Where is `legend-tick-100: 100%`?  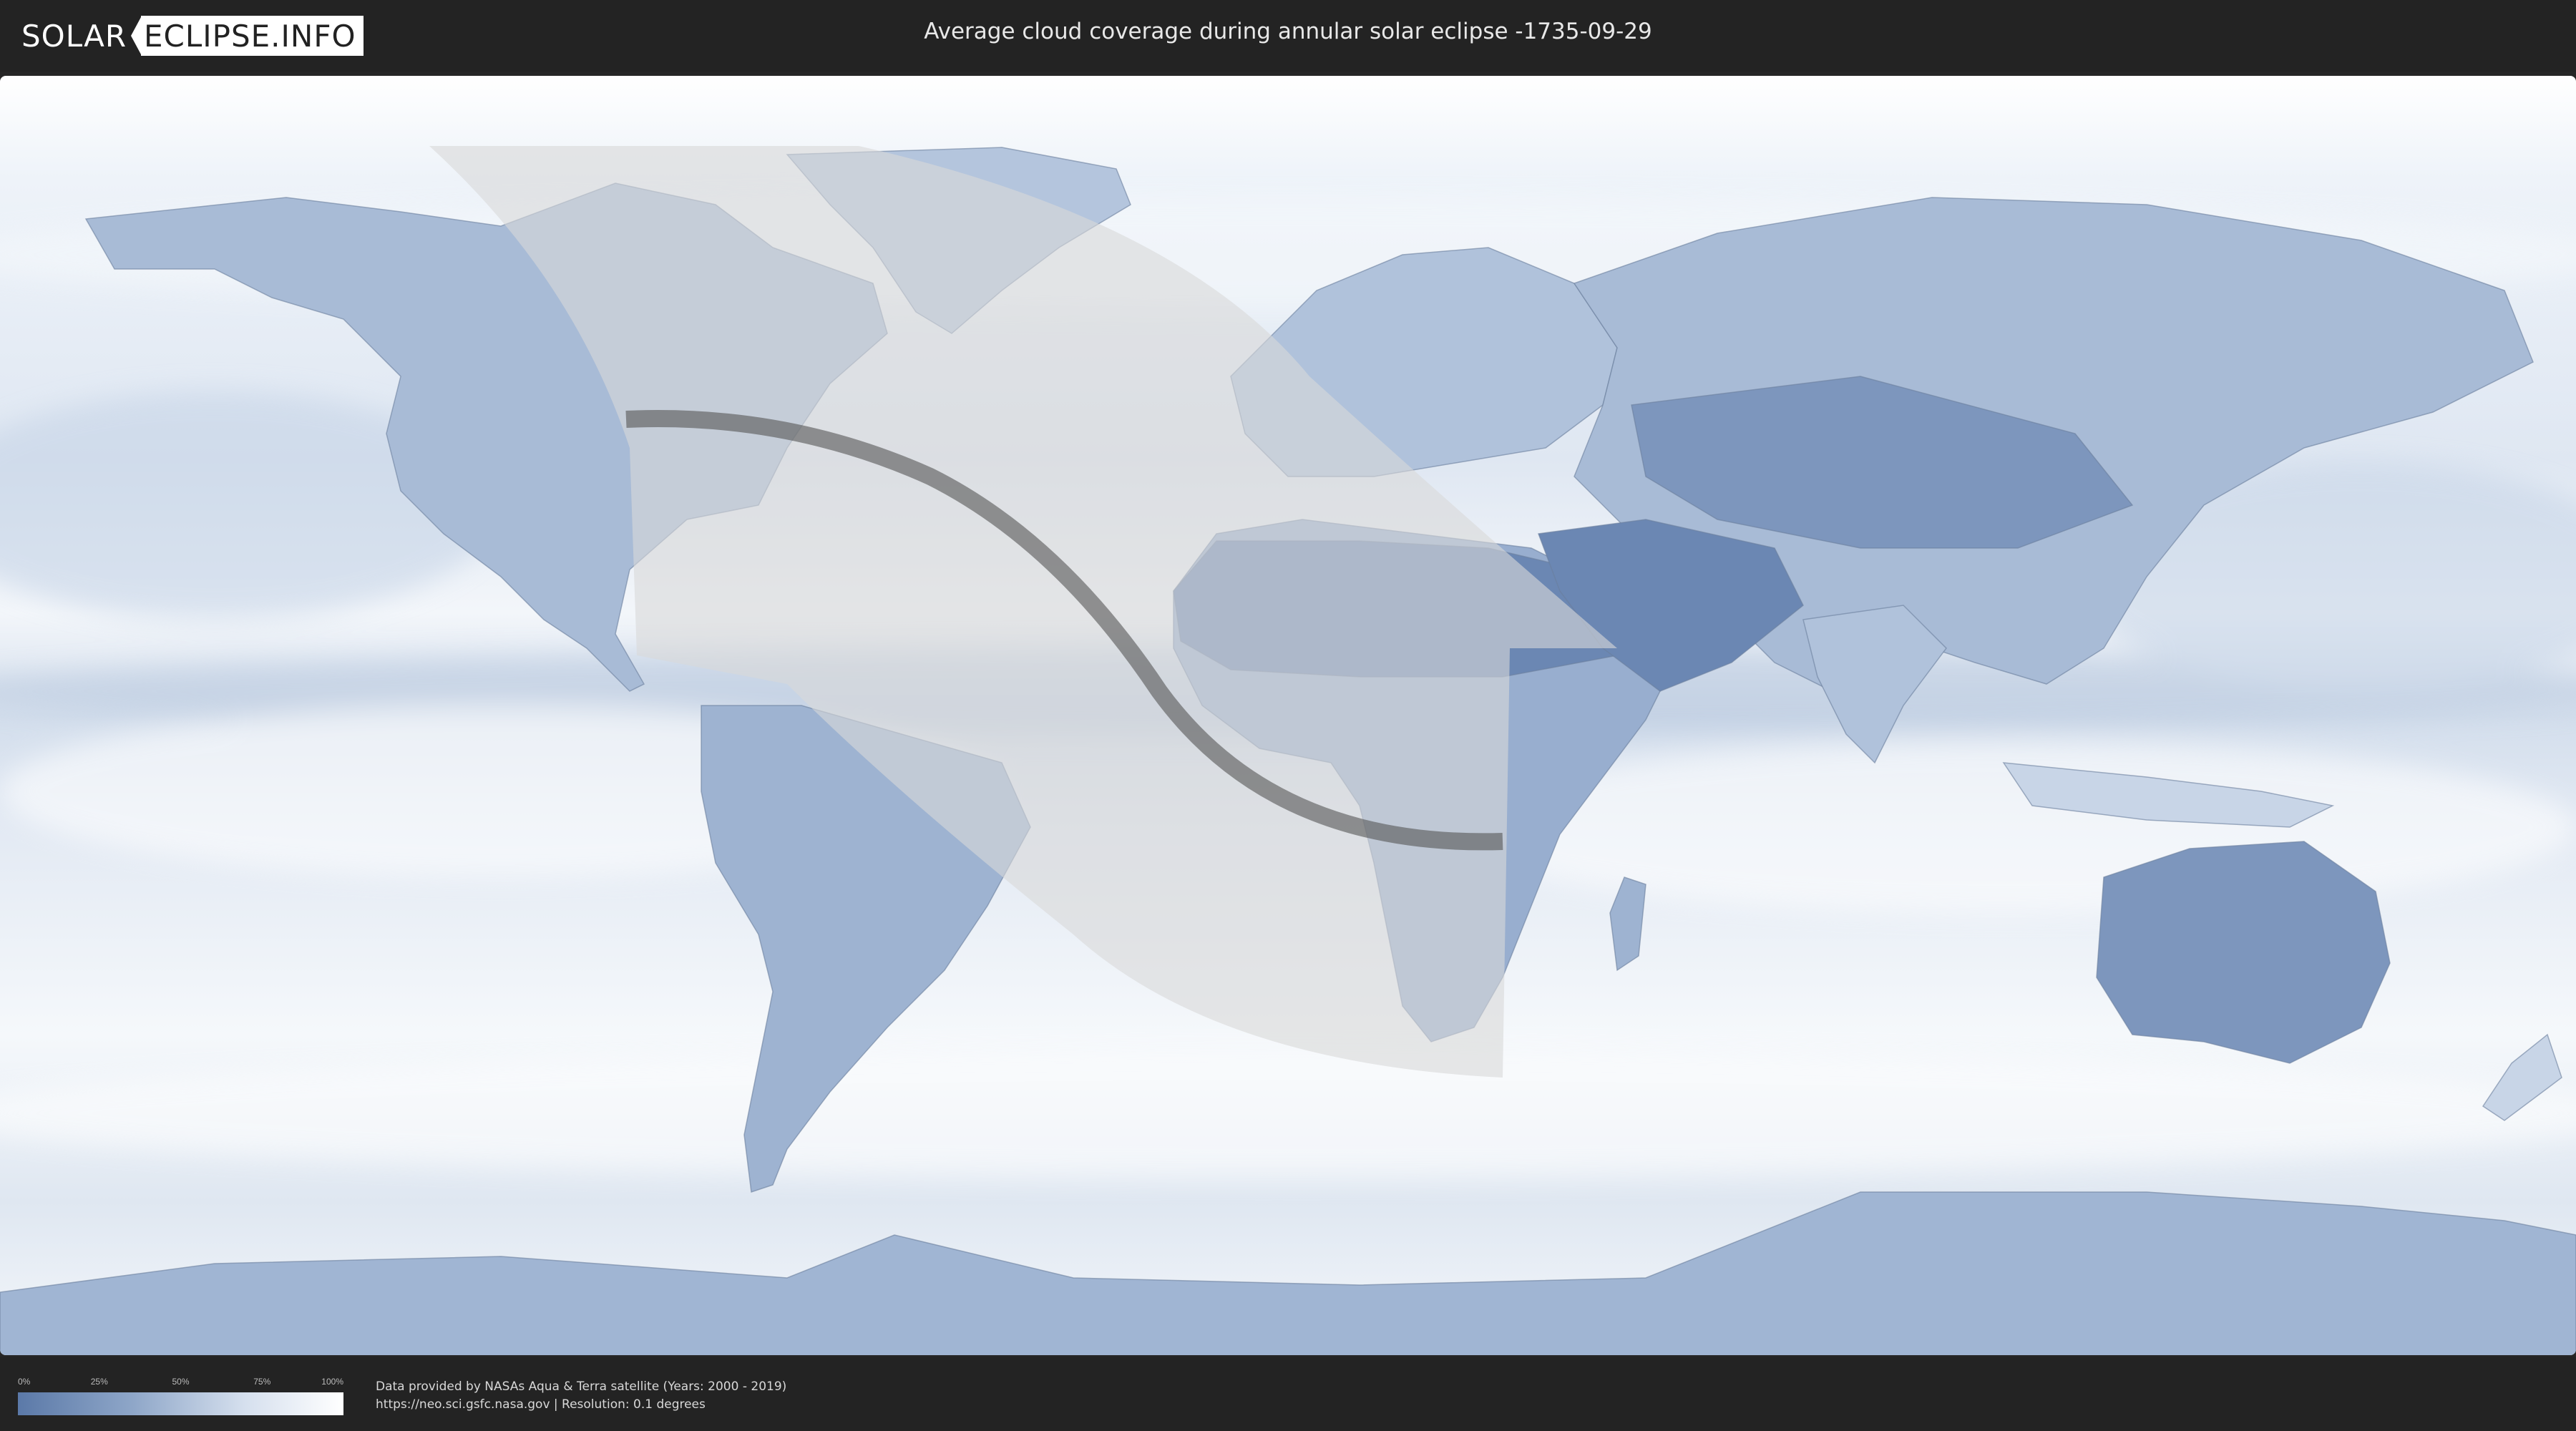
legend-tick-100: 100% is located at coordinates (332, 1382).